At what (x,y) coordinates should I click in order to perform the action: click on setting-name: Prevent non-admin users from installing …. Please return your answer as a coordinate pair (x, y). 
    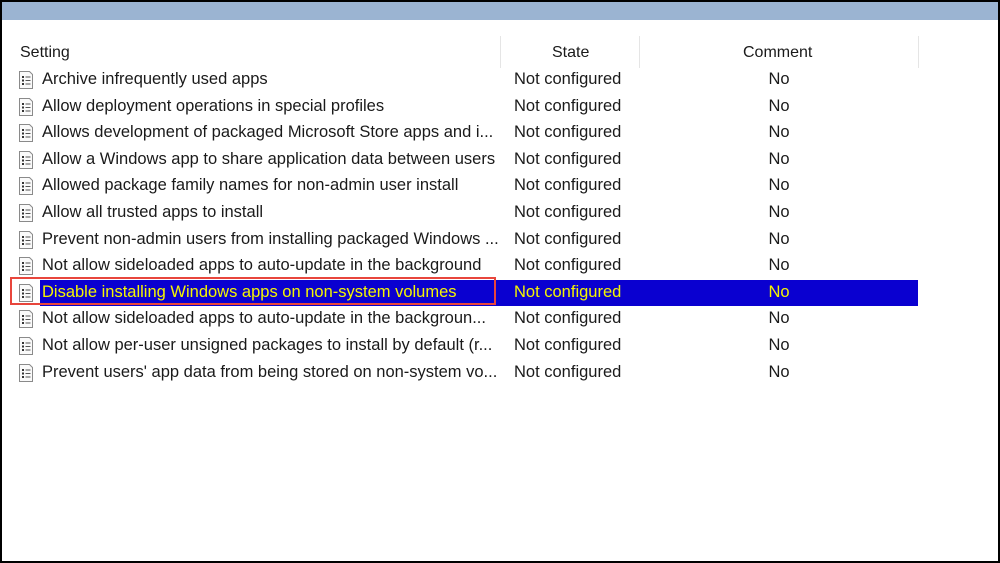
    Looking at the image, I should click on (270, 238).